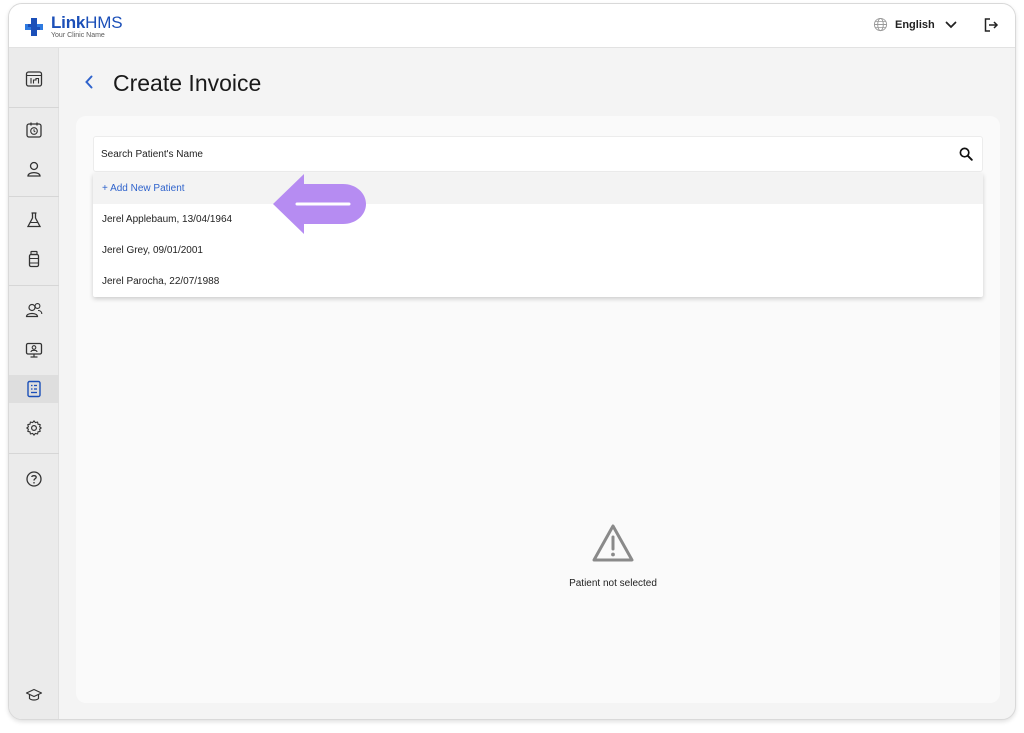  I want to click on patient-icon, so click(34, 169).